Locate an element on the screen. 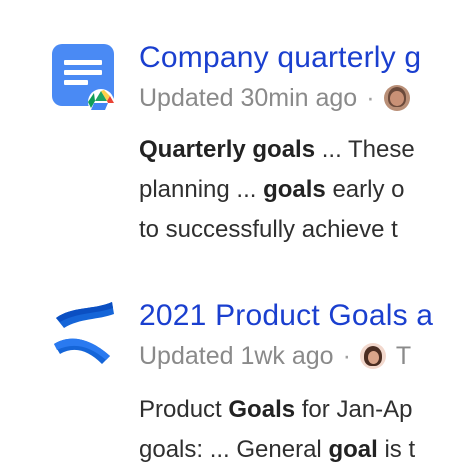  confluence-icon is located at coordinates (85, 335).